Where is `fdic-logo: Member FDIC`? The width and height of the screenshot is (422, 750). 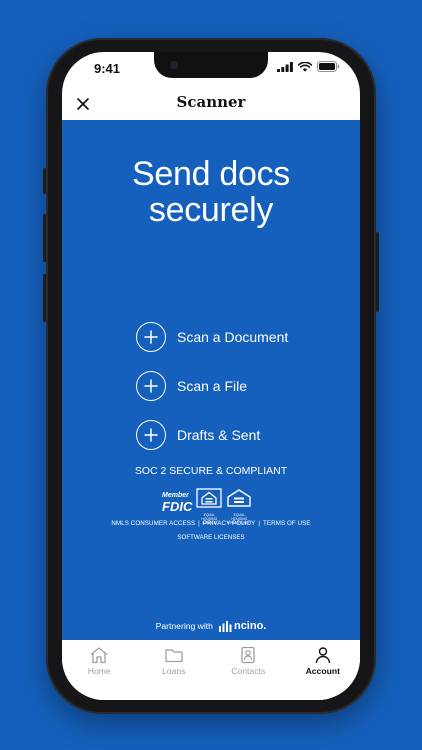 fdic-logo: Member FDIC is located at coordinates (177, 502).